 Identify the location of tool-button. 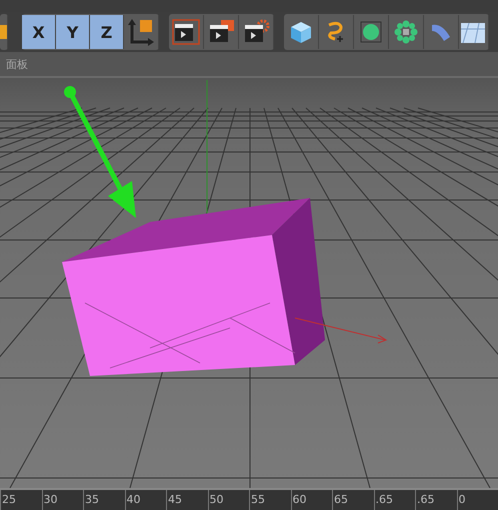
(4, 32).